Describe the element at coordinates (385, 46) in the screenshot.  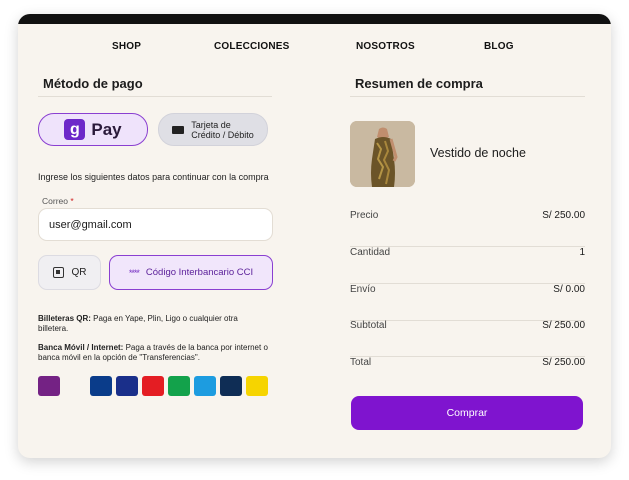
I see `nav-nosotros: NOSOTROS` at that location.